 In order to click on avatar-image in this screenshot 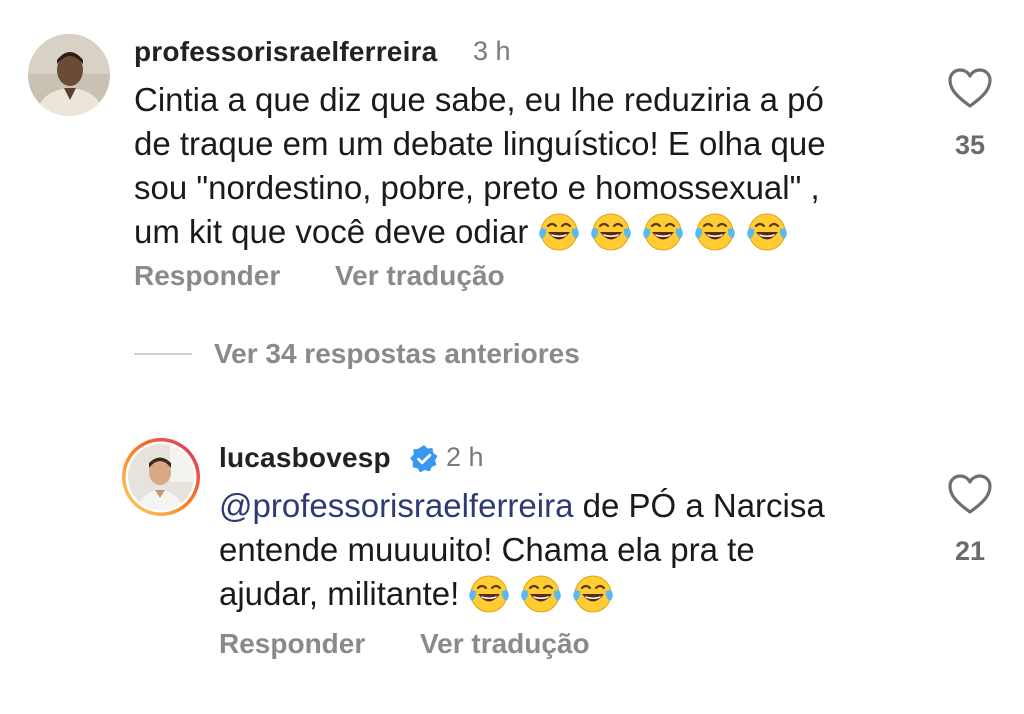, I will do `click(69, 75)`.